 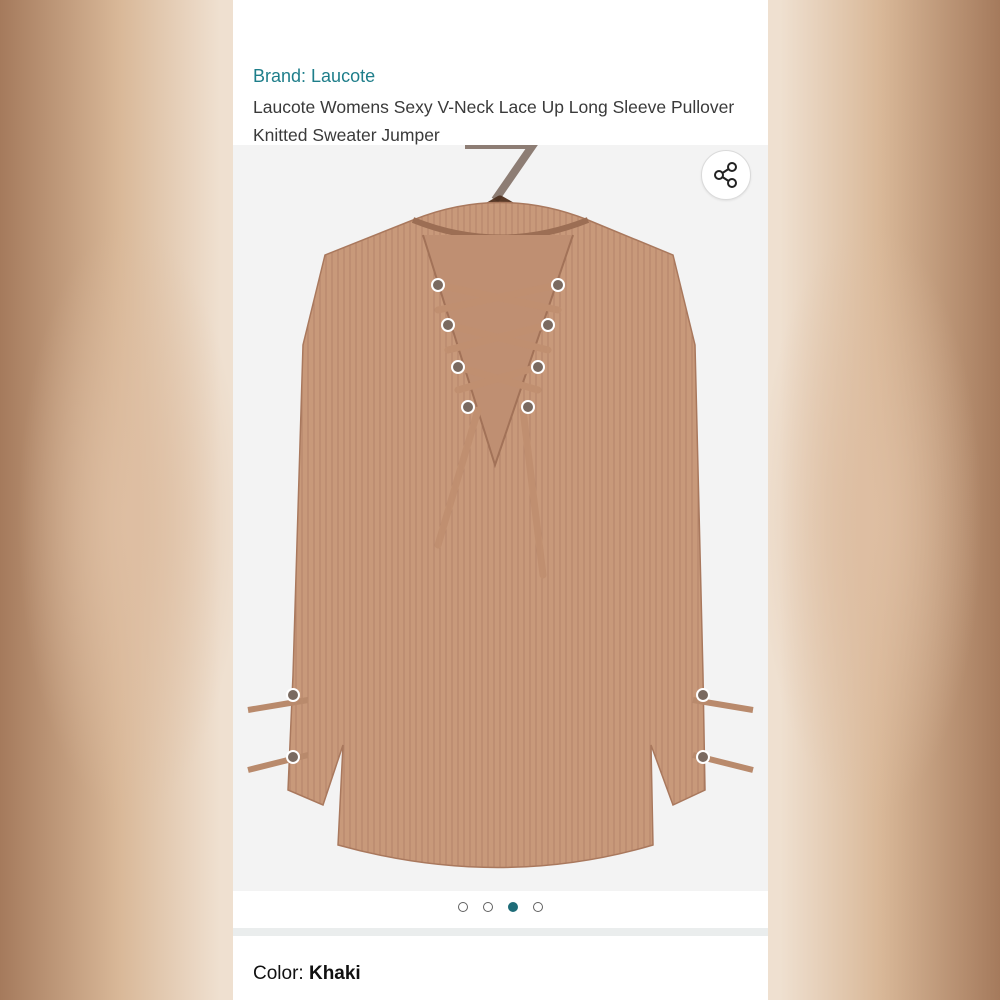 What do you see at coordinates (278, 973) in the screenshot?
I see `color-label: Color:` at bounding box center [278, 973].